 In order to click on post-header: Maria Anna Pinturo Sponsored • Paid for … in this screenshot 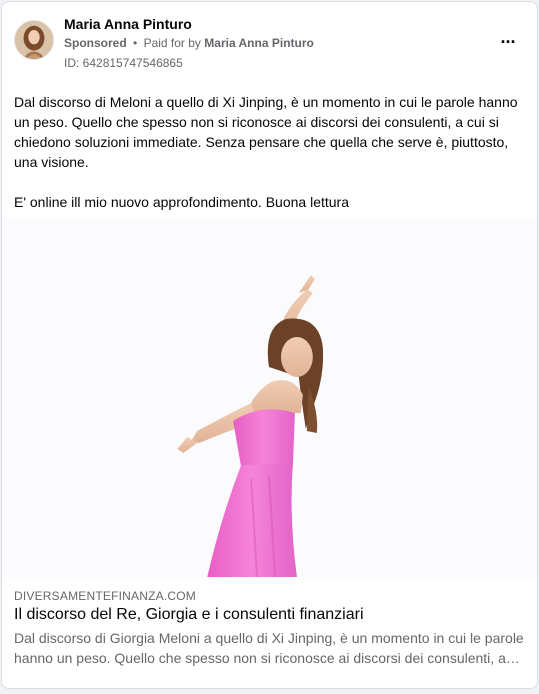, I will do `click(269, 39)`.